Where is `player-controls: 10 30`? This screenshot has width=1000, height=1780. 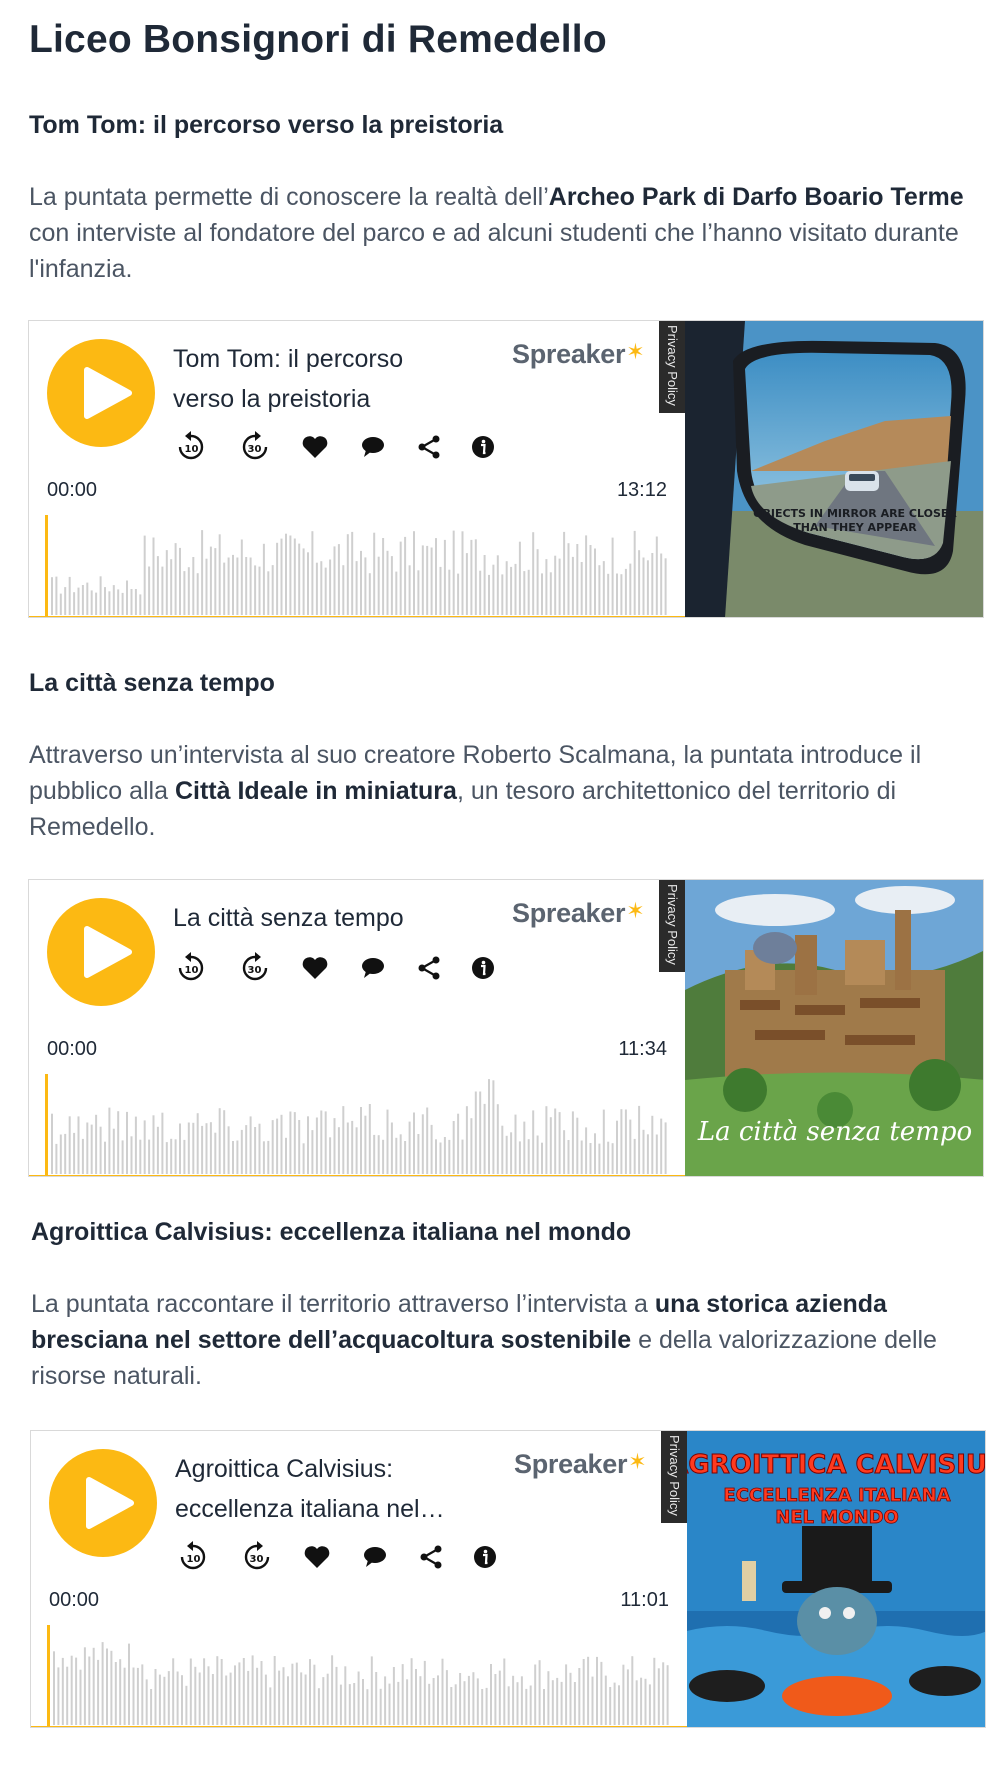 player-controls: 10 30 is located at coordinates (355, 1557).